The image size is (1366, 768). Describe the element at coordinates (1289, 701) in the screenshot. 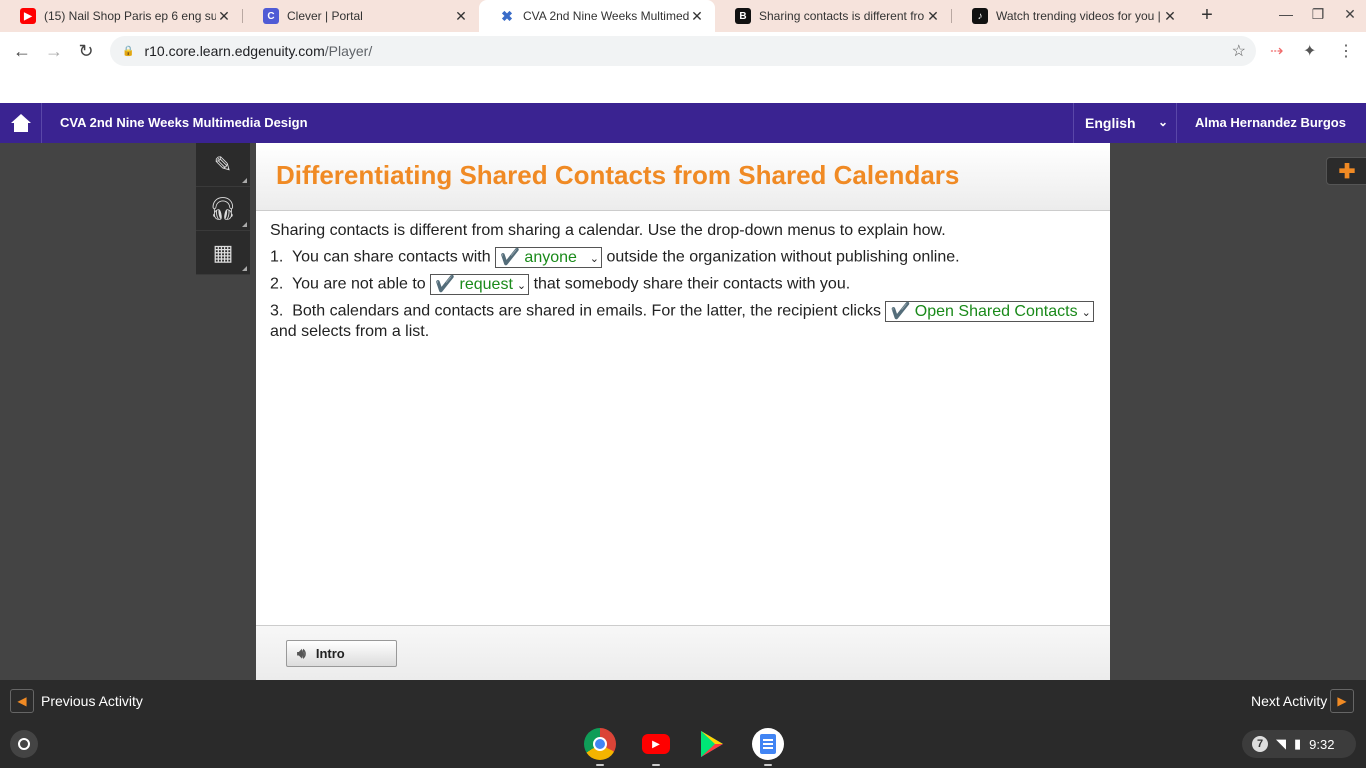

I see `next-activity-label: Next Activity` at that location.